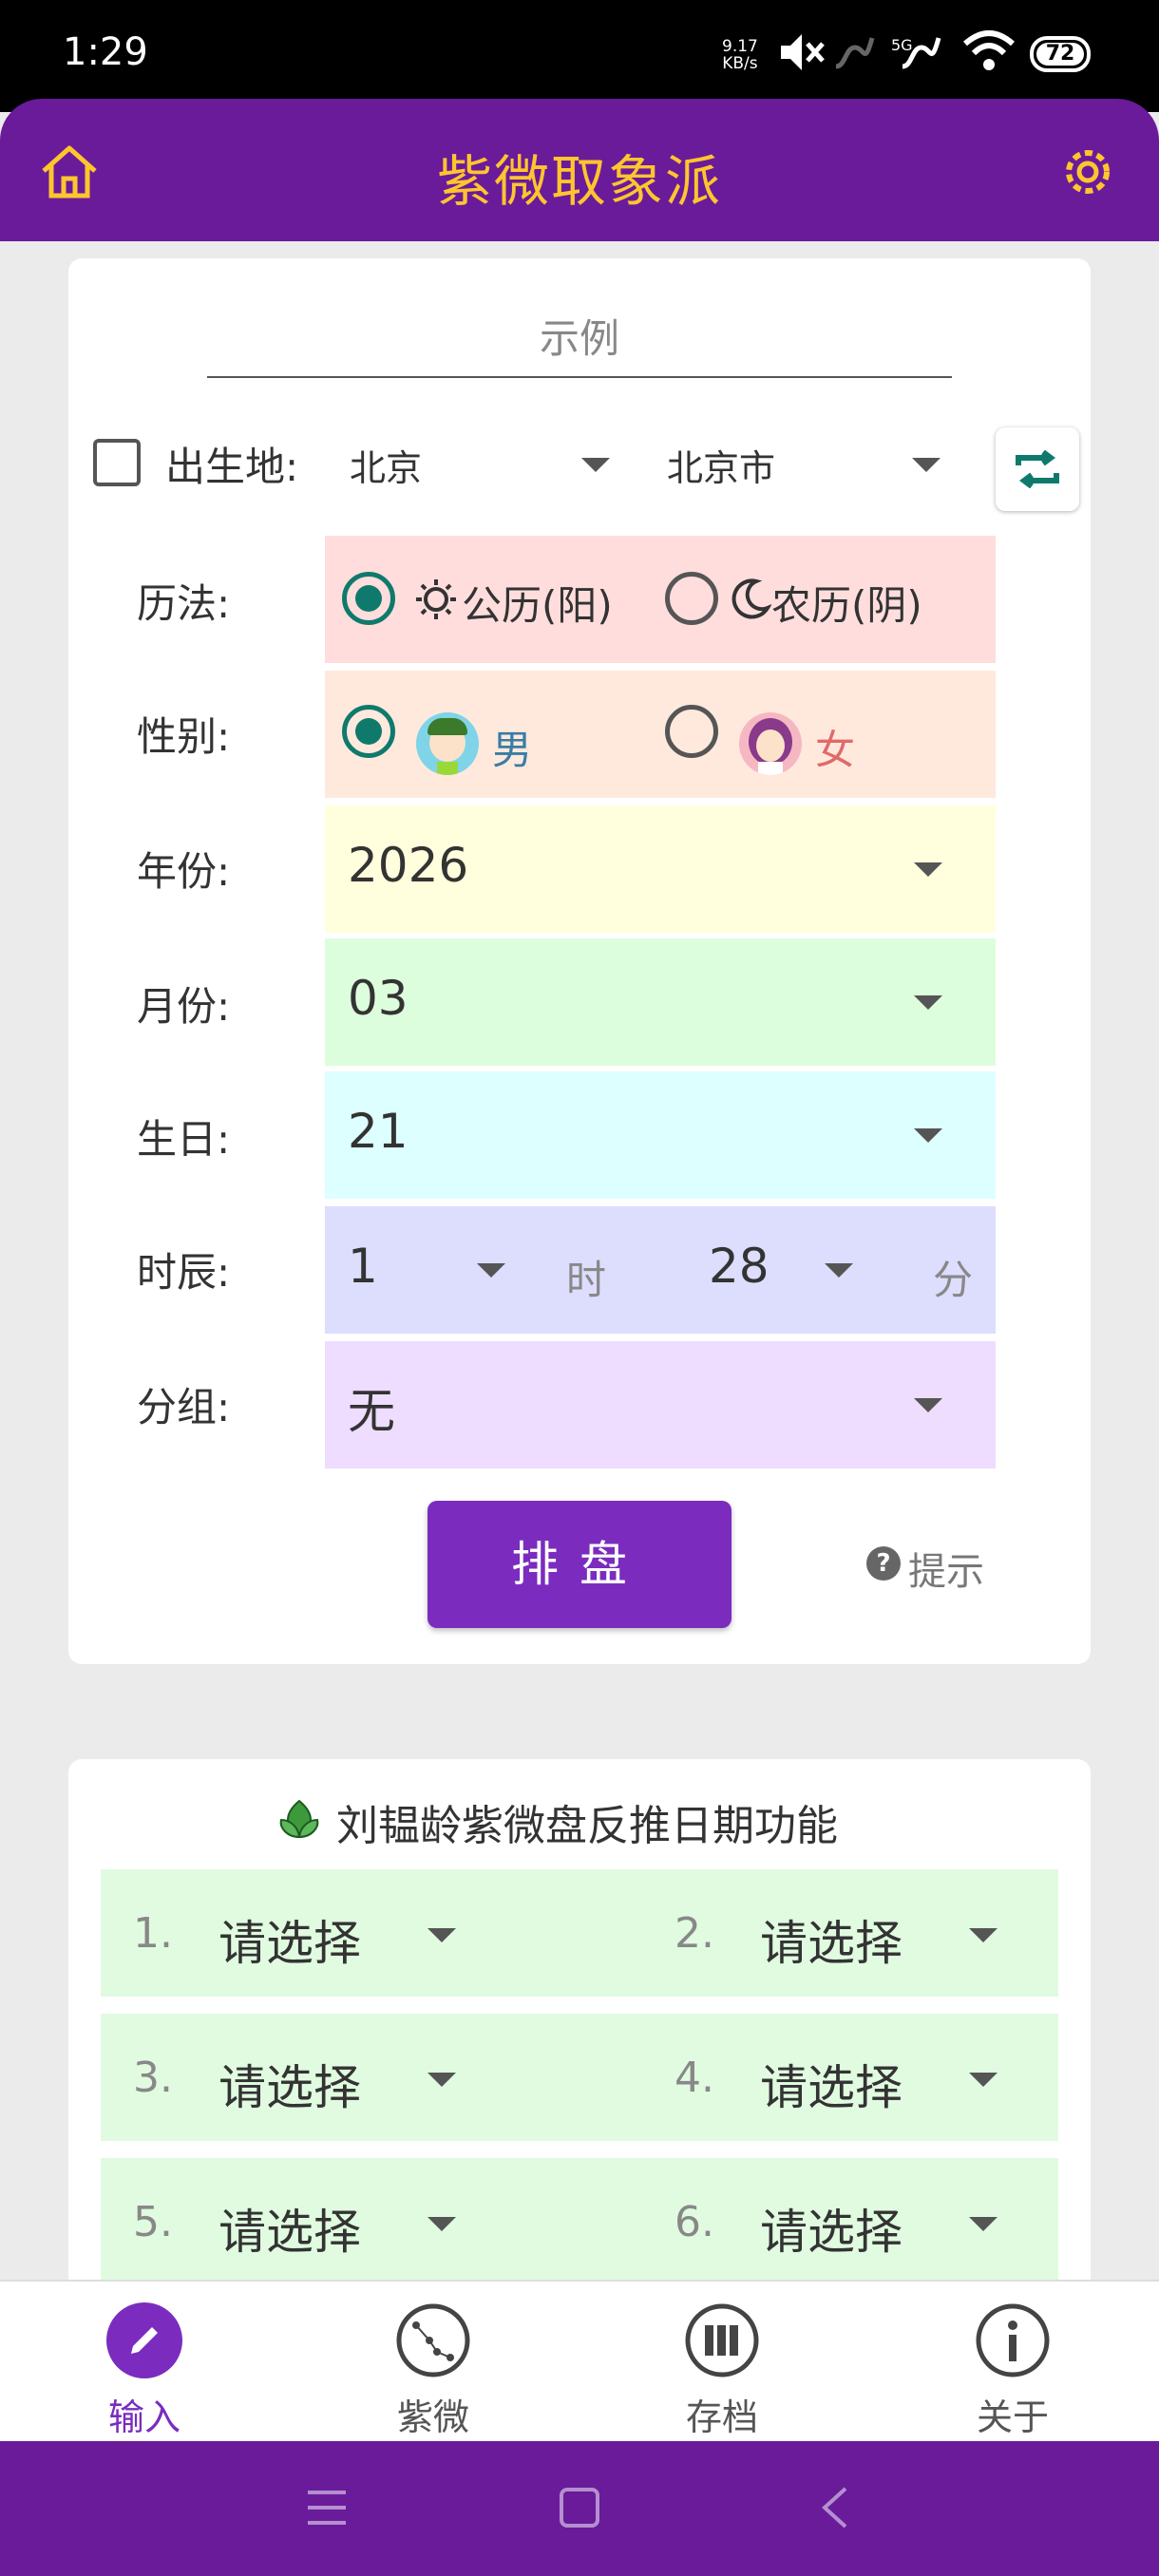  I want to click on app-header: 紫微取象派, so click(579, 170).